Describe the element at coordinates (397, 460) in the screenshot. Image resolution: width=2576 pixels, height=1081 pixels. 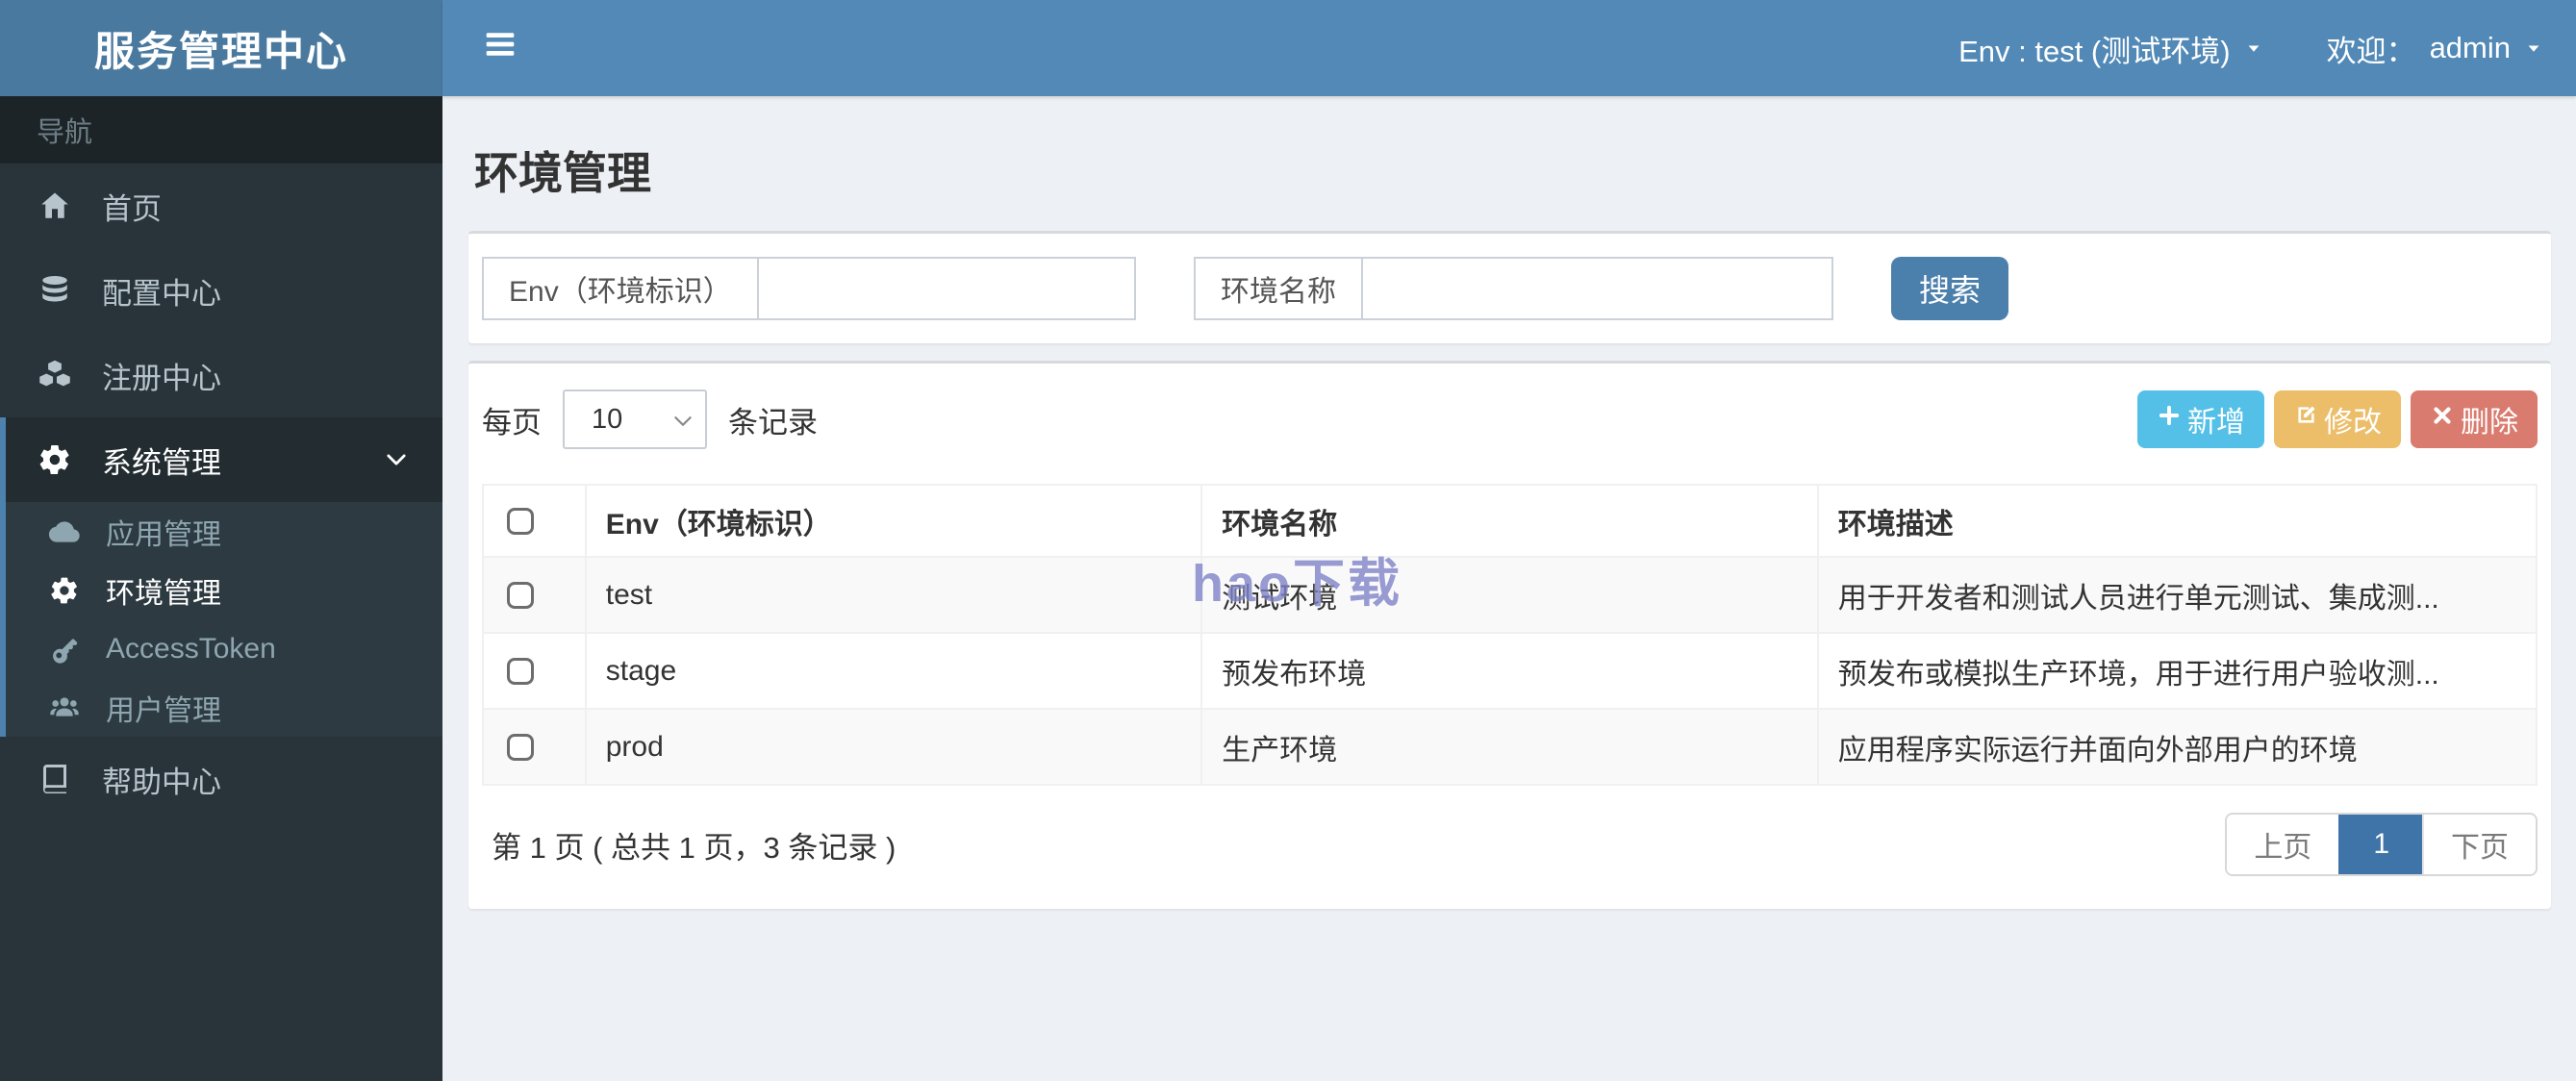
I see `chevron-down-icon` at that location.